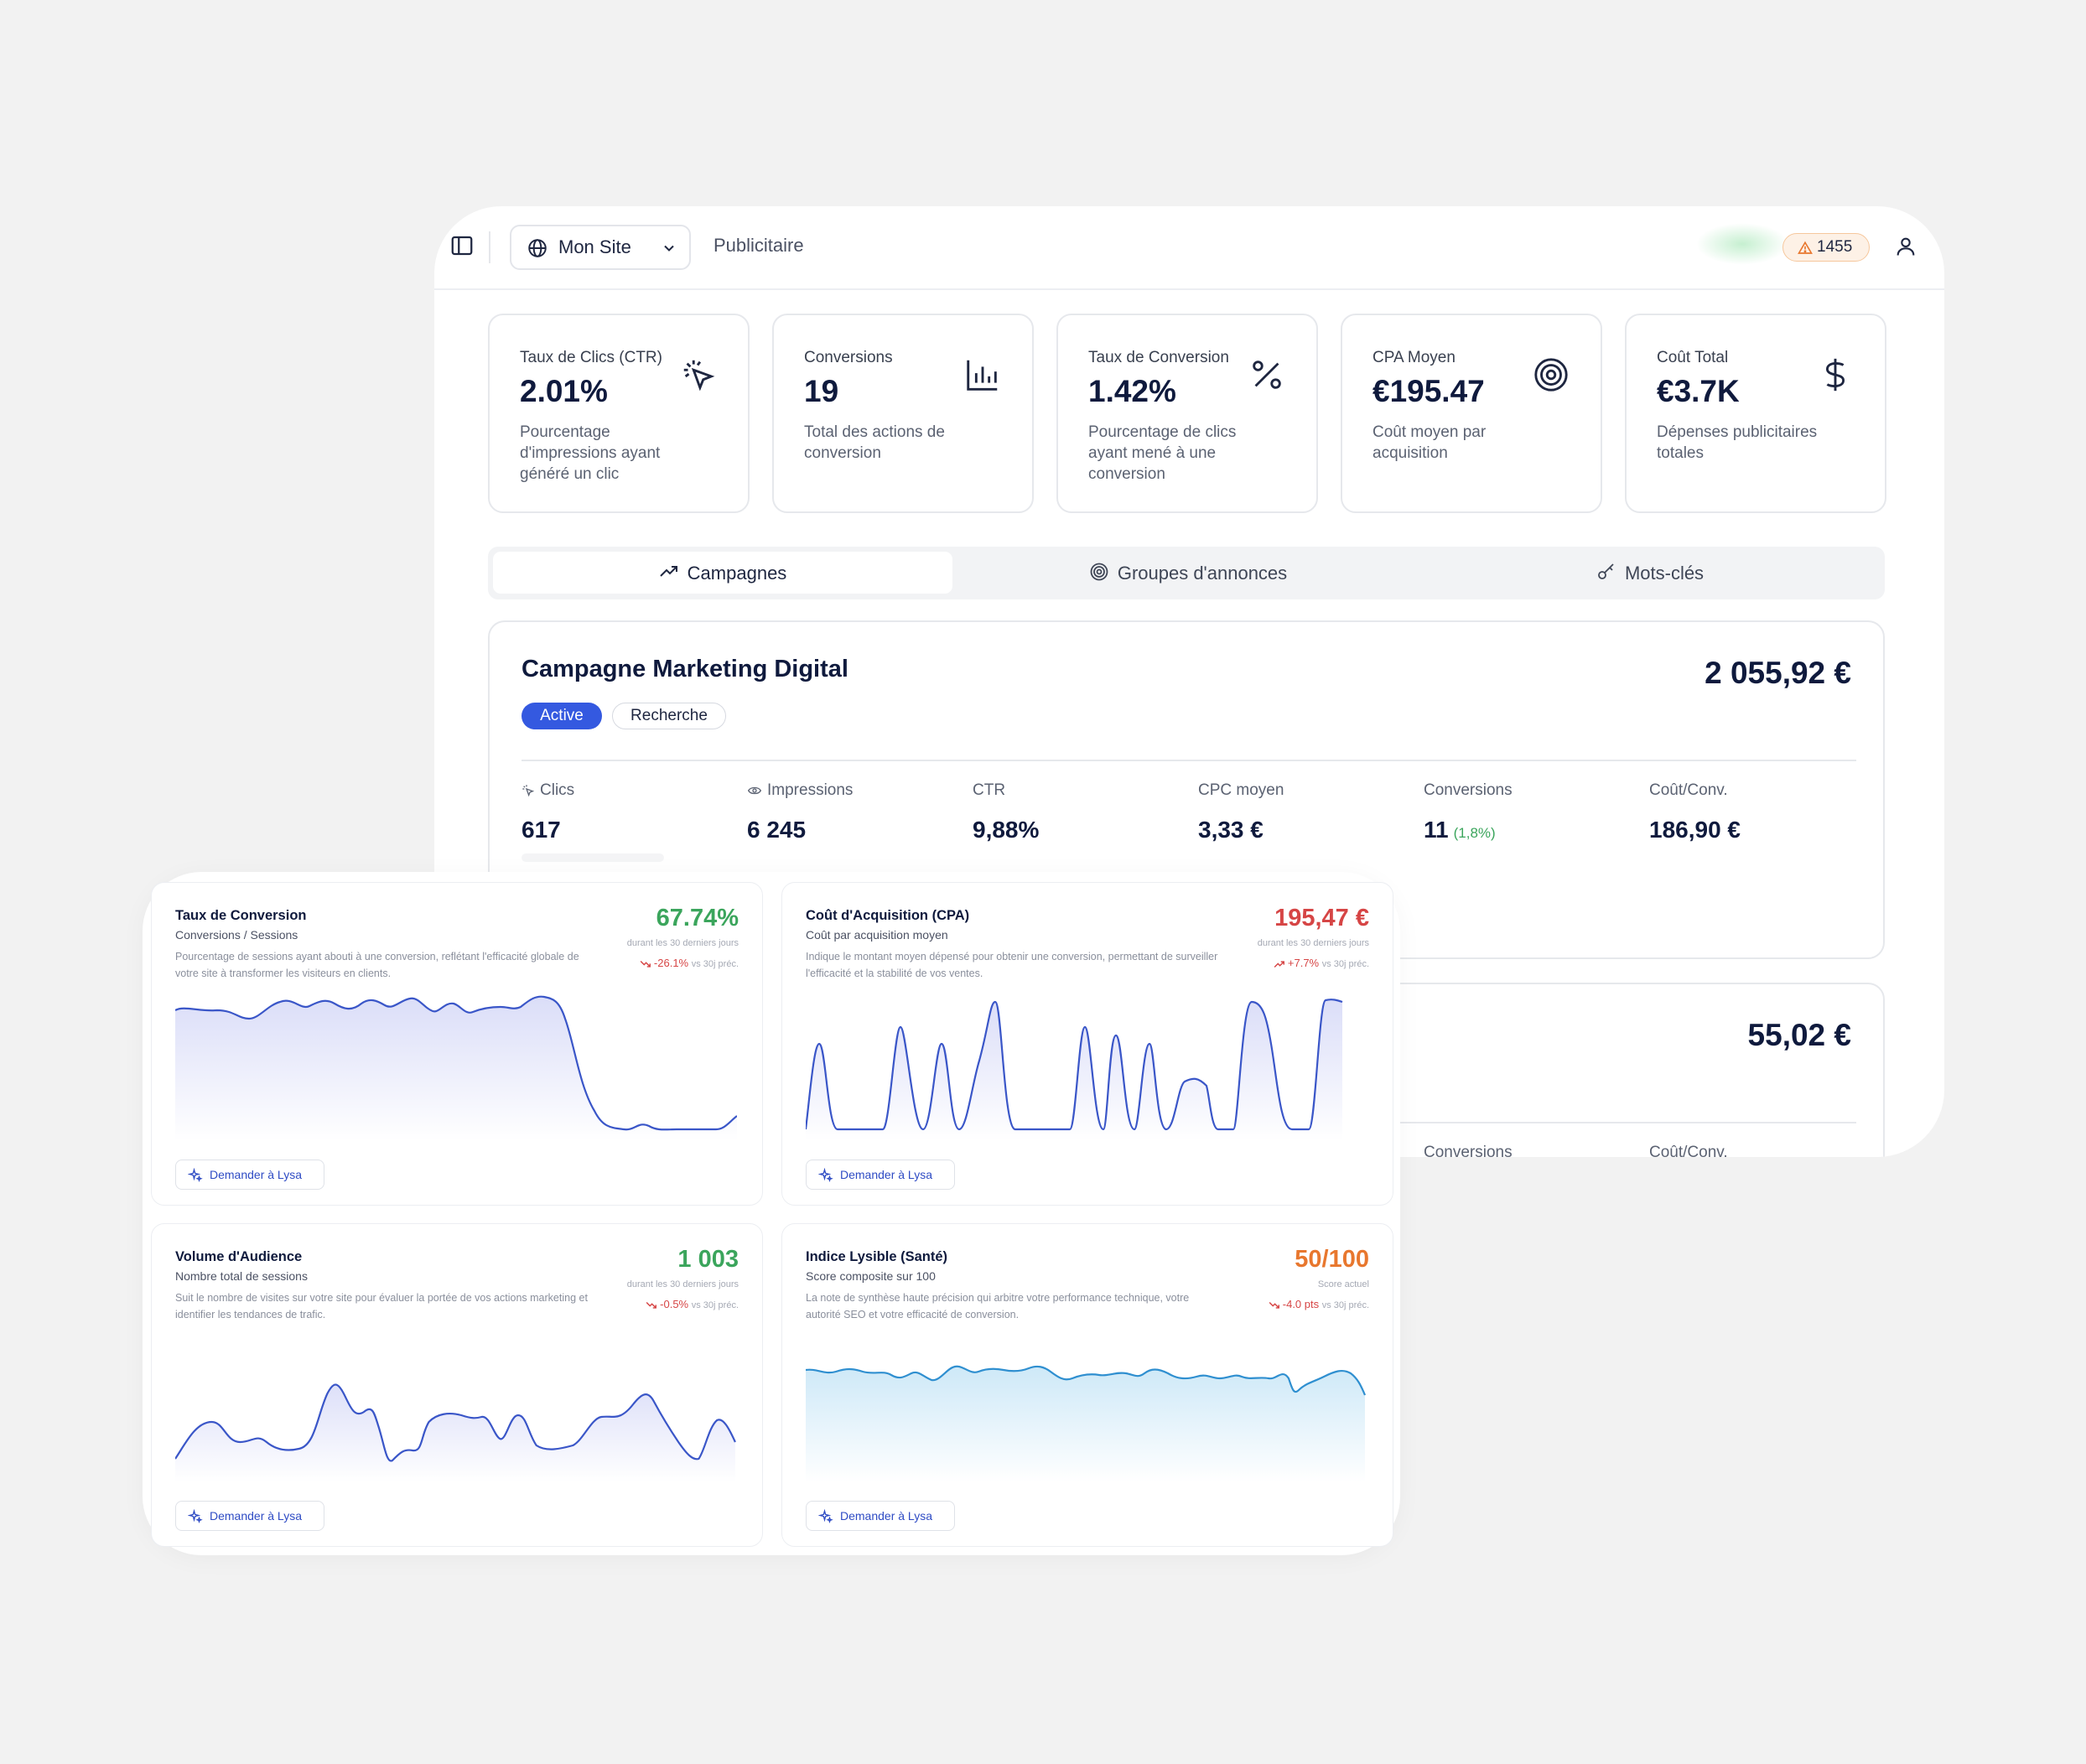 Image resolution: width=2086 pixels, height=1764 pixels. What do you see at coordinates (1693, 357) in the screenshot?
I see `kpi-title: Coût Total` at bounding box center [1693, 357].